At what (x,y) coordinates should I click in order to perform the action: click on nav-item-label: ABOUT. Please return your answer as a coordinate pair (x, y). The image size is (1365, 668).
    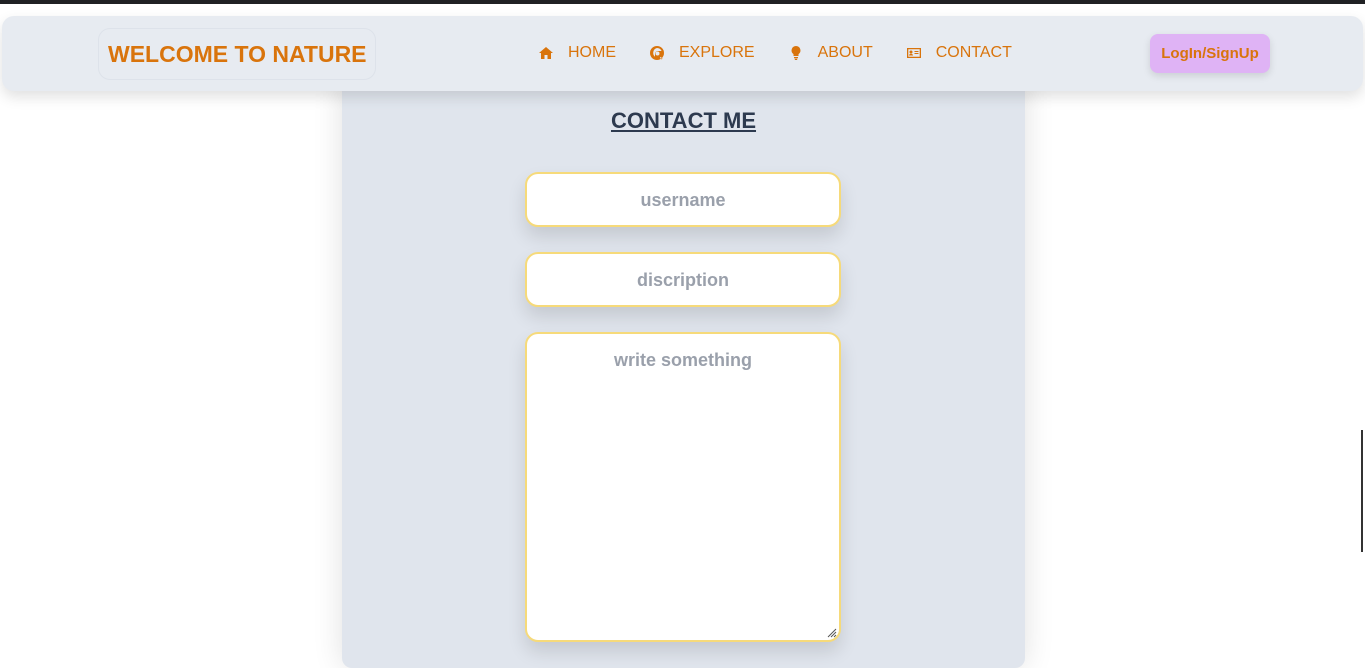
    Looking at the image, I should click on (845, 52).